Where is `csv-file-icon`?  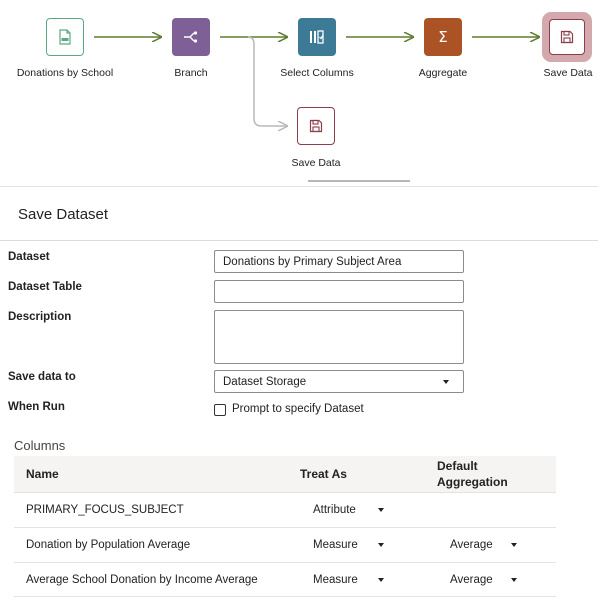 csv-file-icon is located at coordinates (65, 37).